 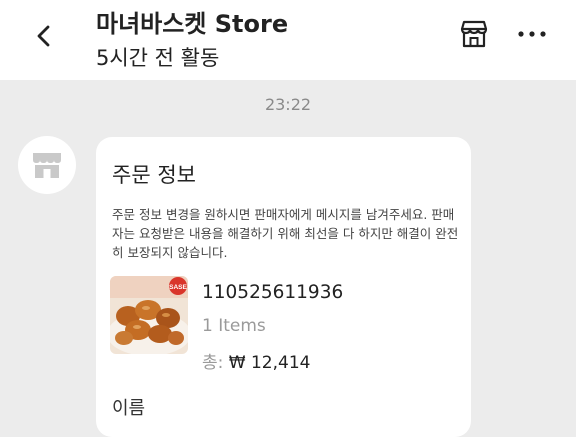 What do you see at coordinates (154, 175) in the screenshot?
I see `card-title: 주문 정보` at bounding box center [154, 175].